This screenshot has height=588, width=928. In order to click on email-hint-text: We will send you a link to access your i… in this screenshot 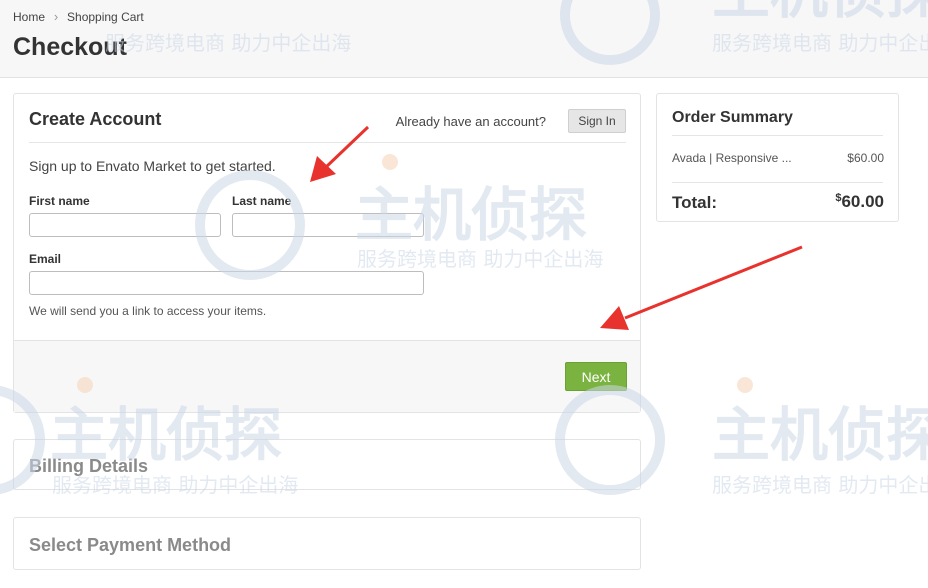, I will do `click(148, 311)`.